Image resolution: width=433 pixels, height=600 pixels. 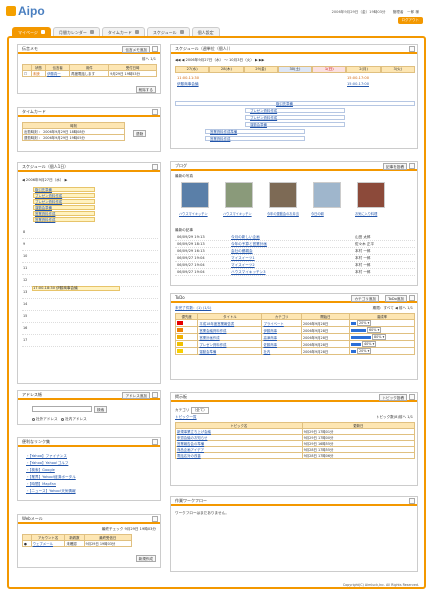 I want to click on table-row: 営業計画作成 高津商事 2006年9月28日 80% ▾, so click(x=295, y=337).